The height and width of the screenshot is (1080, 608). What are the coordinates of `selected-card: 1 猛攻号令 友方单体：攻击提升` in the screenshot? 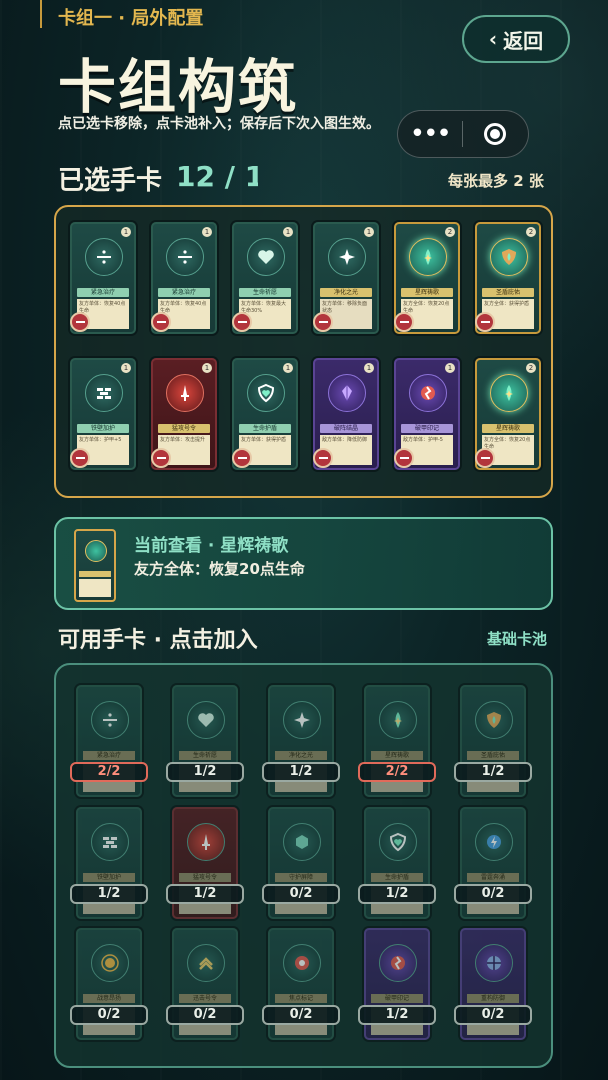 It's located at (184, 414).